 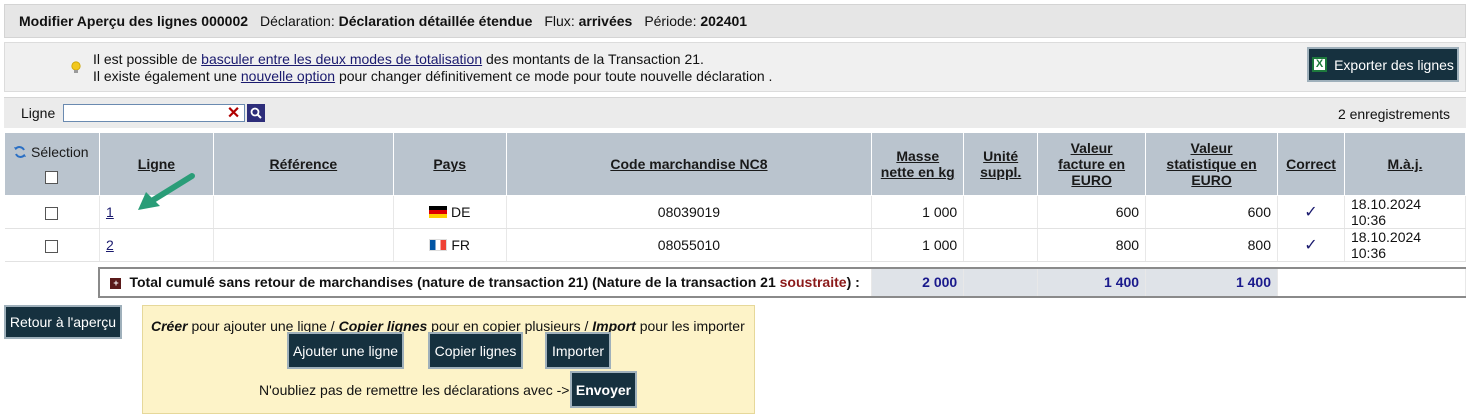 I want to click on germany-flag-icon, so click(x=437, y=212).